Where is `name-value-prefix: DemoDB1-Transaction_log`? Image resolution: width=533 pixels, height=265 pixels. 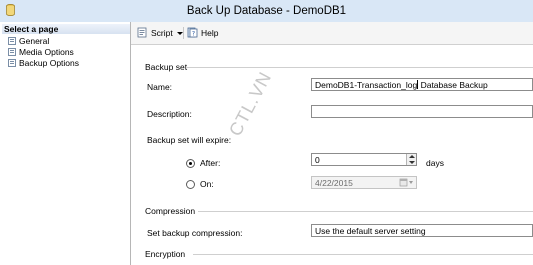
name-value-prefix: DemoDB1-Transaction_log is located at coordinates (366, 85).